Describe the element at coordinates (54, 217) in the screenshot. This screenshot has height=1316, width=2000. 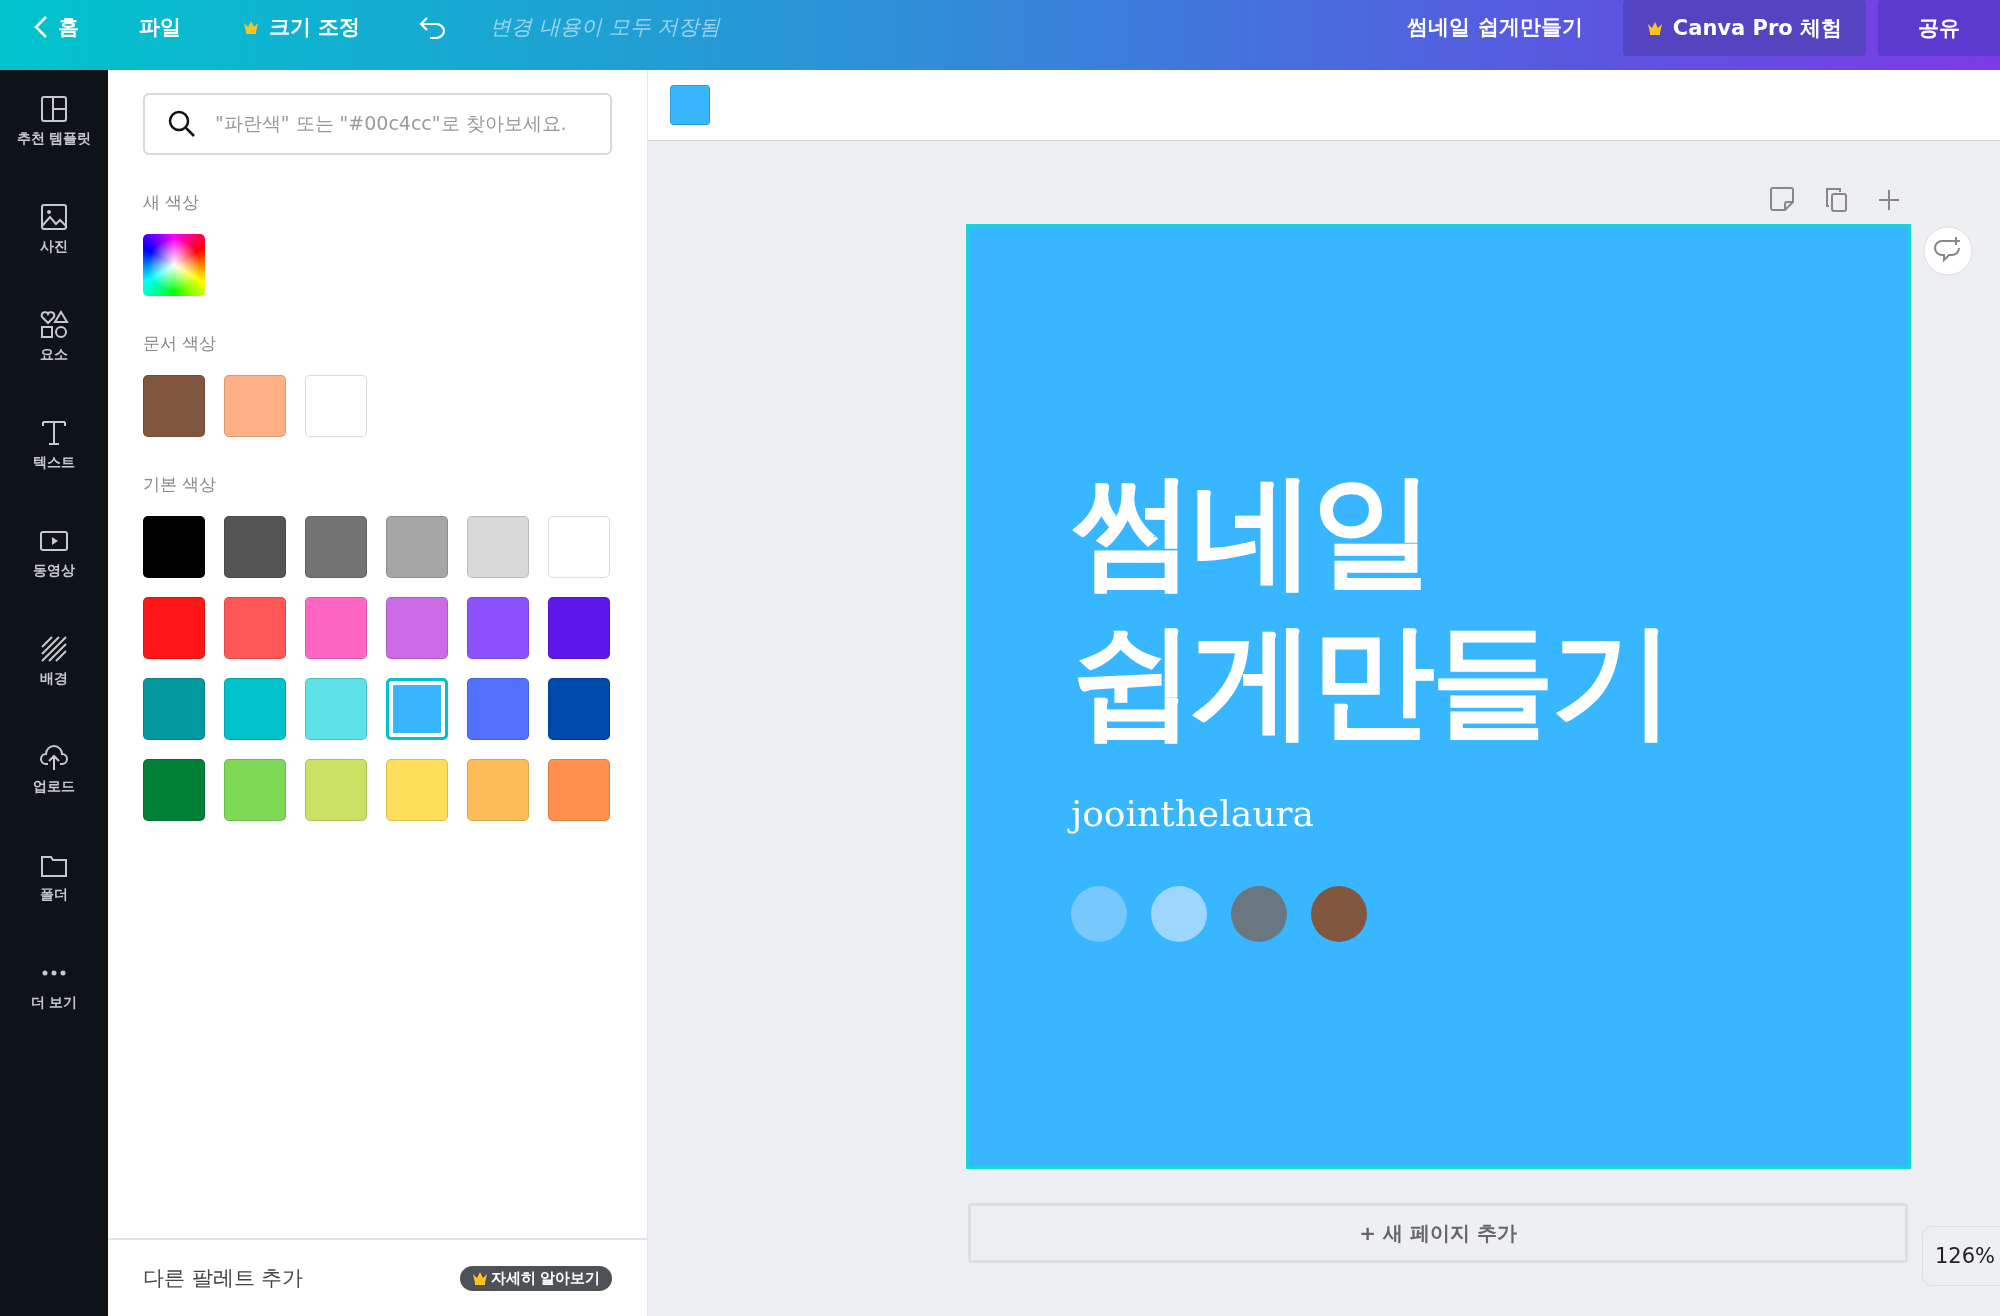
I see `photo-icon` at that location.